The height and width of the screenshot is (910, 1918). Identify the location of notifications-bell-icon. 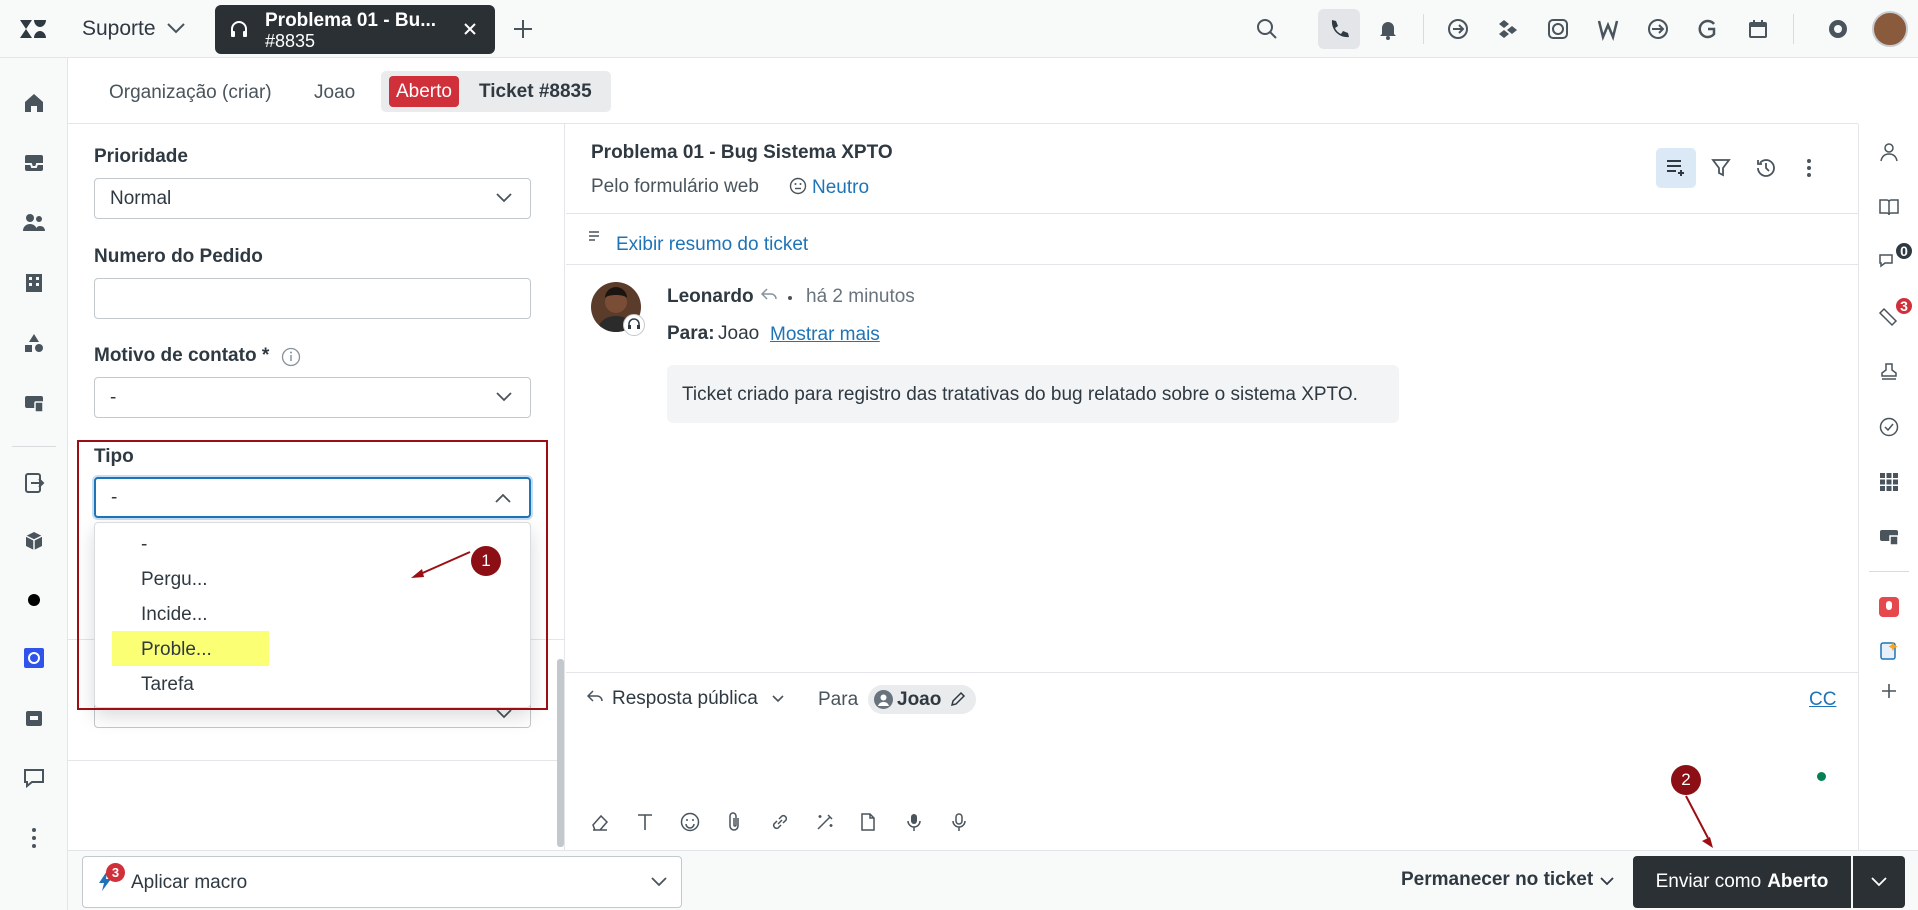
(1388, 29).